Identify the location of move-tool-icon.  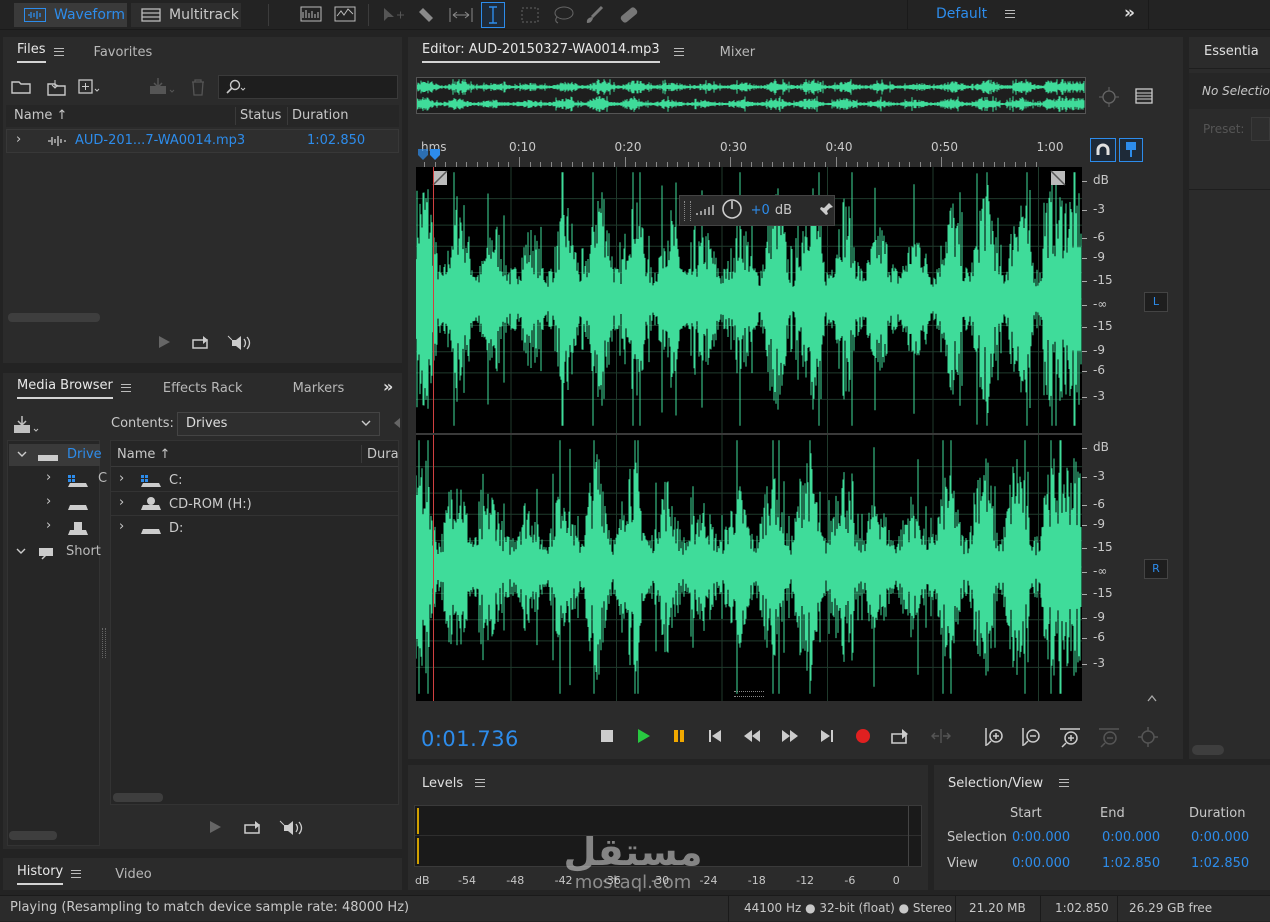
(393, 15).